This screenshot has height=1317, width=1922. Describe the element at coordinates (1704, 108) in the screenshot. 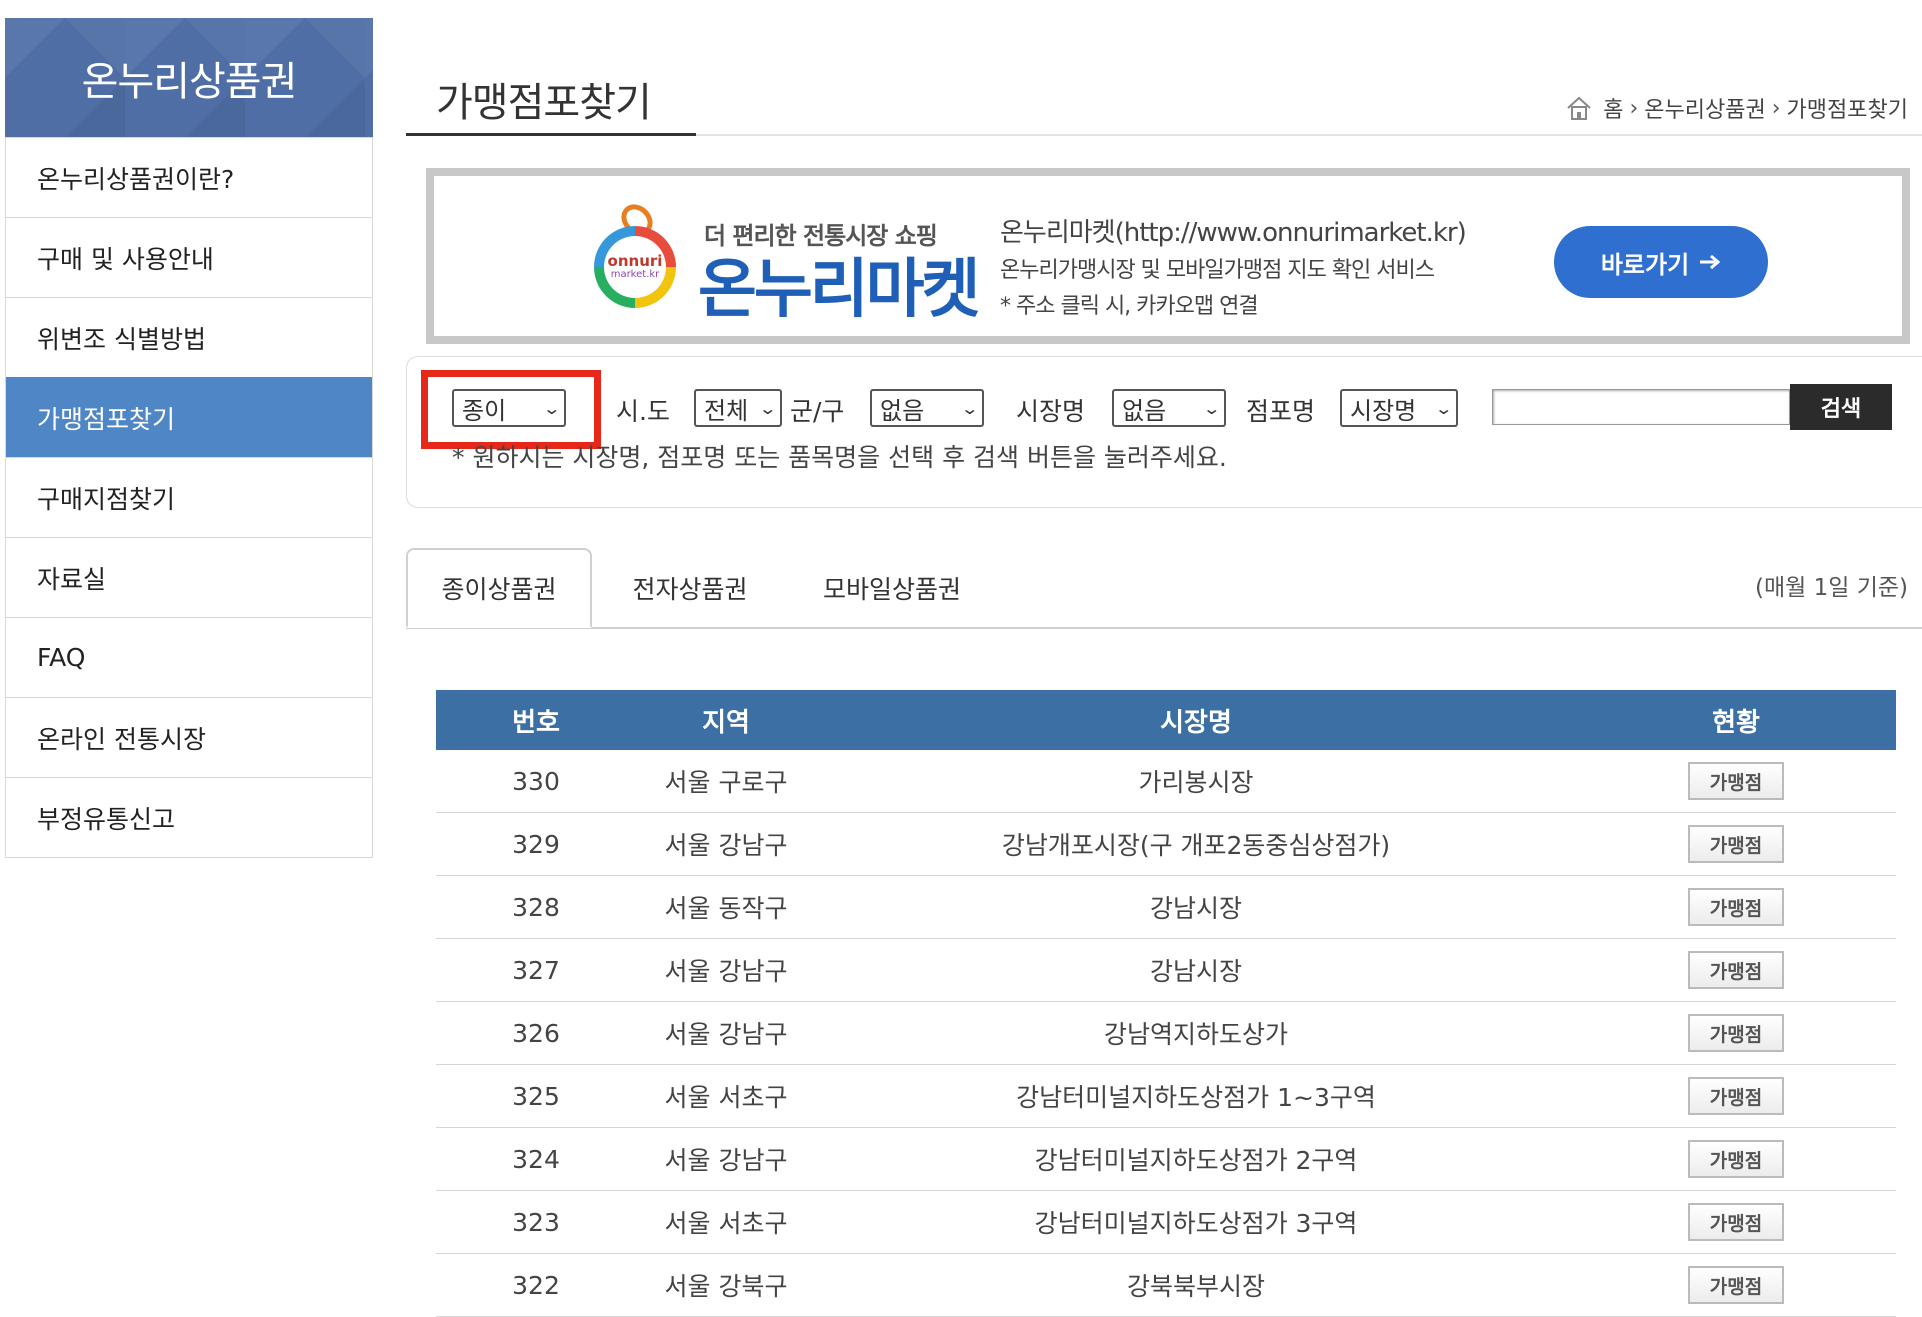

I see `breadcrumb-onnuri: 온누리상품권` at that location.